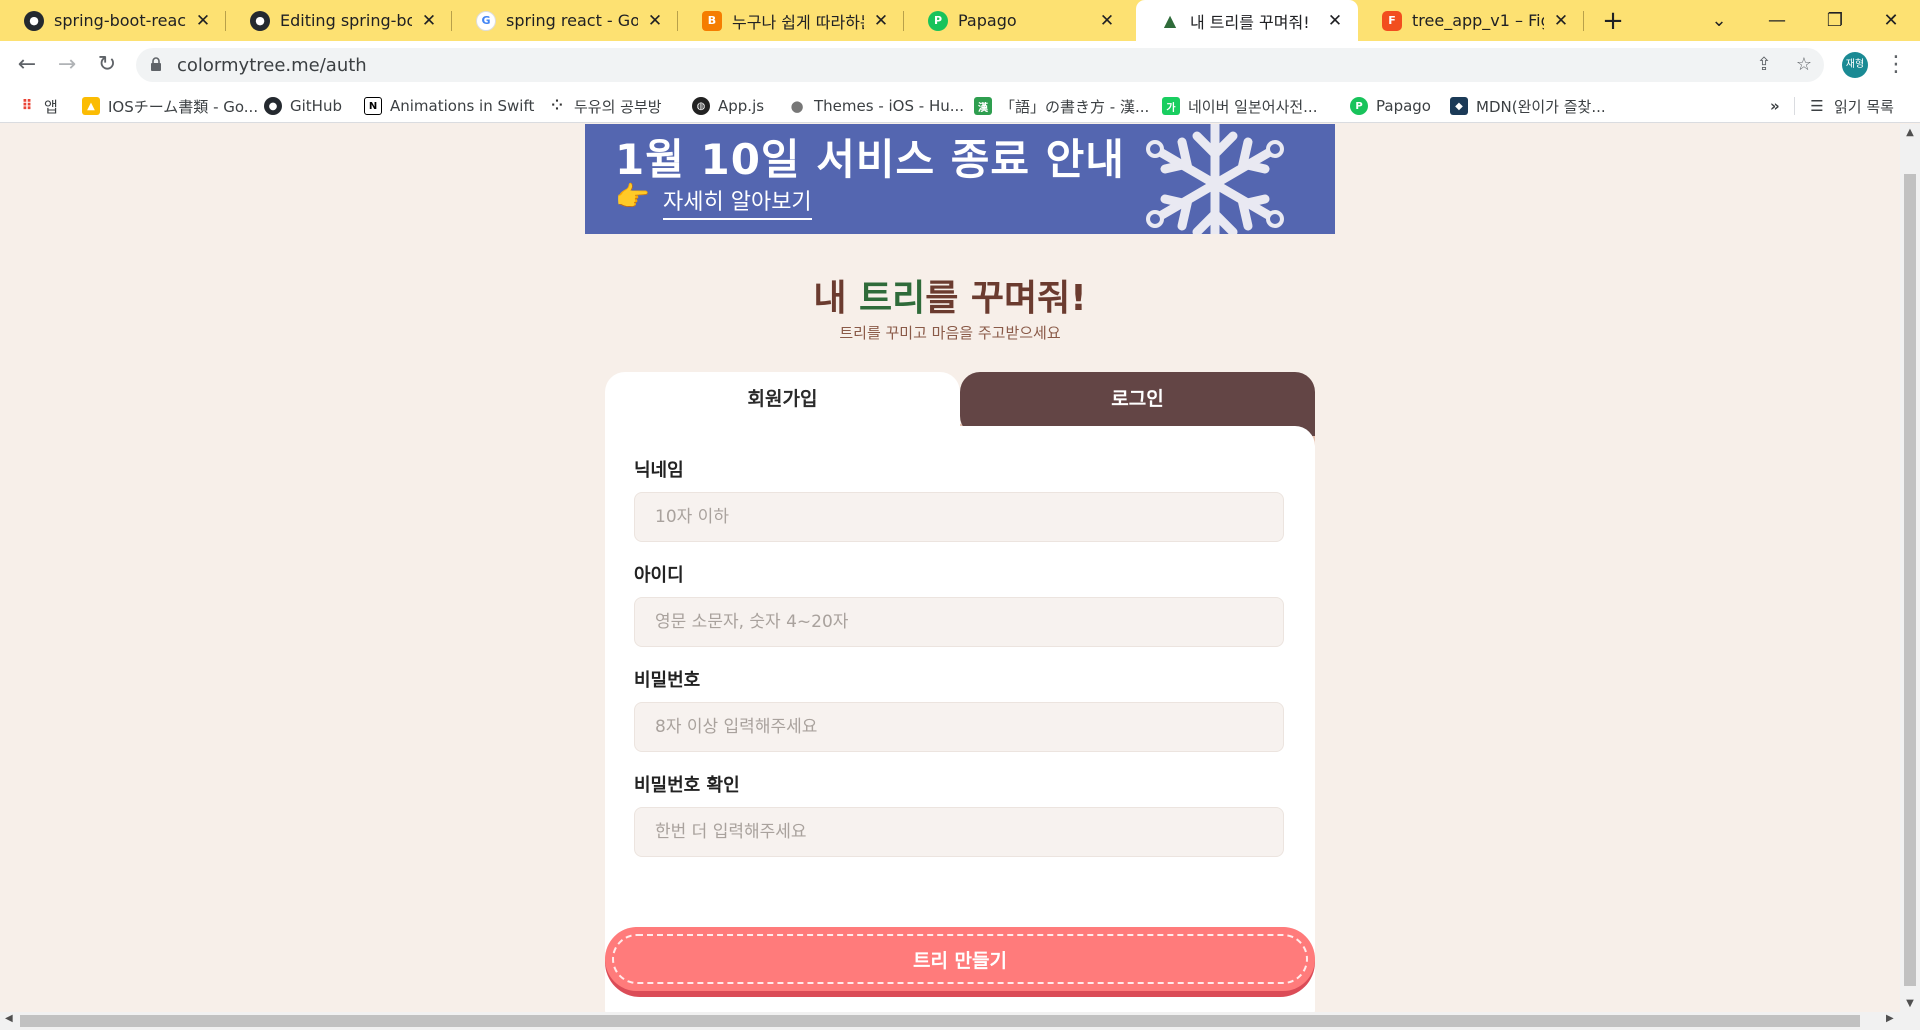  Describe the element at coordinates (1247, 20) in the screenshot. I see `browser-tab-active: ▲ 내 트리를 꾸며줘! ✕` at that location.